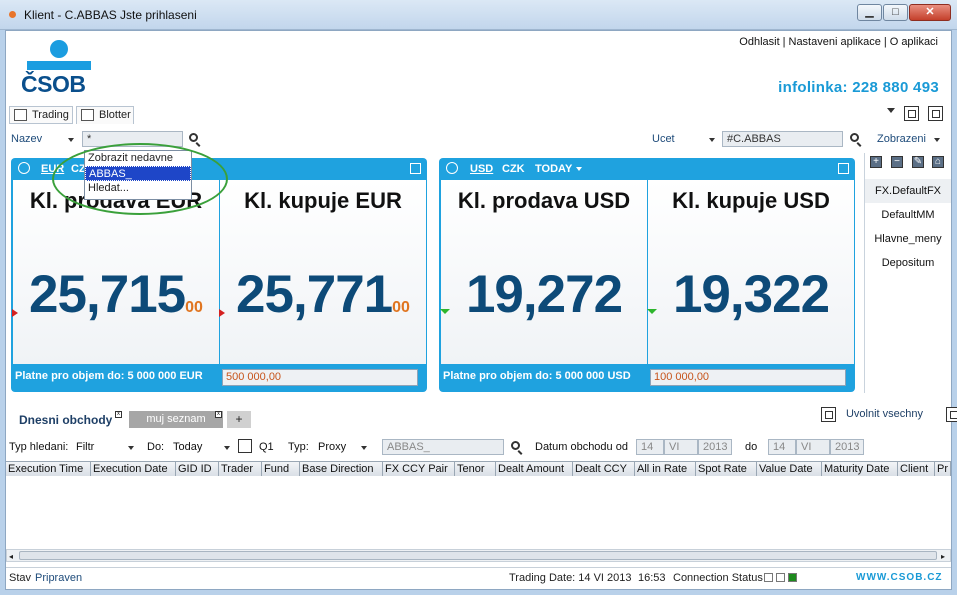 The width and height of the screenshot is (957, 595). I want to click on tab-trading-label: Trading, so click(50, 115).